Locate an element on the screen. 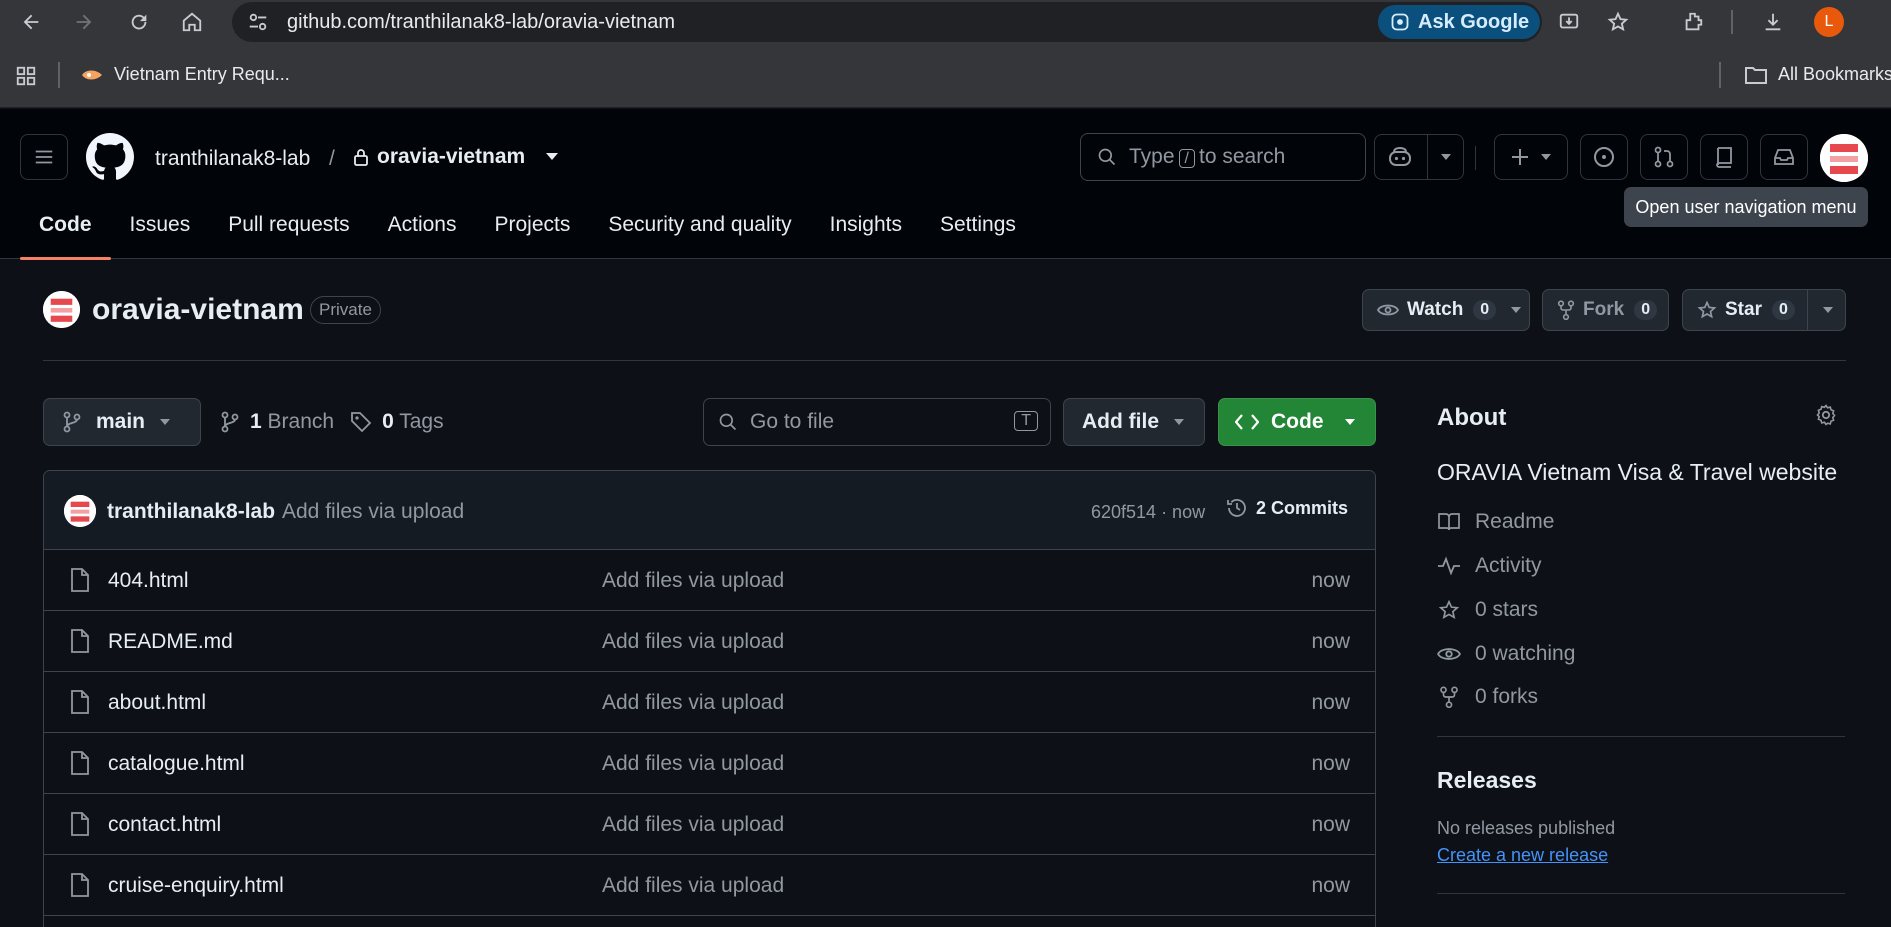 The image size is (1891, 927). repo-name-link: oravia-vietnam is located at coordinates (456, 157).